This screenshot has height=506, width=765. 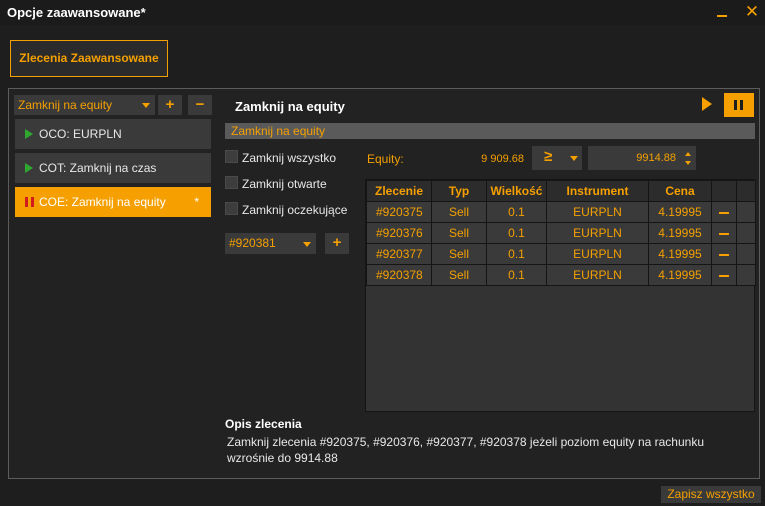 I want to click on strategy-type-dropdown: Zamknij na equity, so click(x=84, y=105).